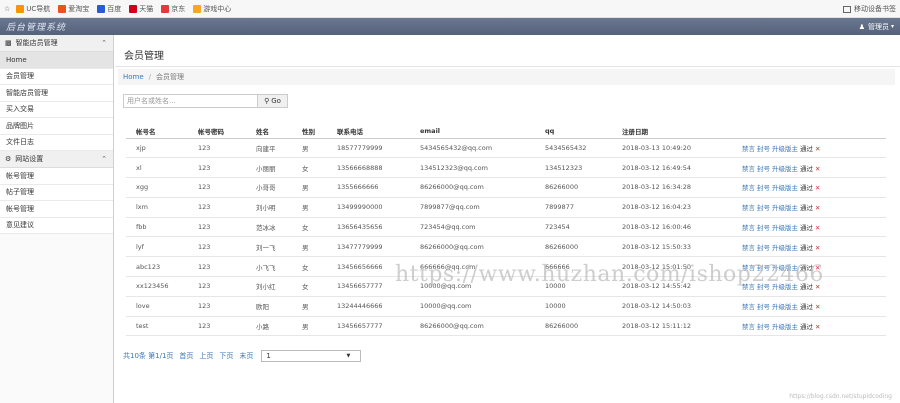 This screenshot has width=900, height=403. Describe the element at coordinates (507, 66) in the screenshot. I see `divider` at that location.